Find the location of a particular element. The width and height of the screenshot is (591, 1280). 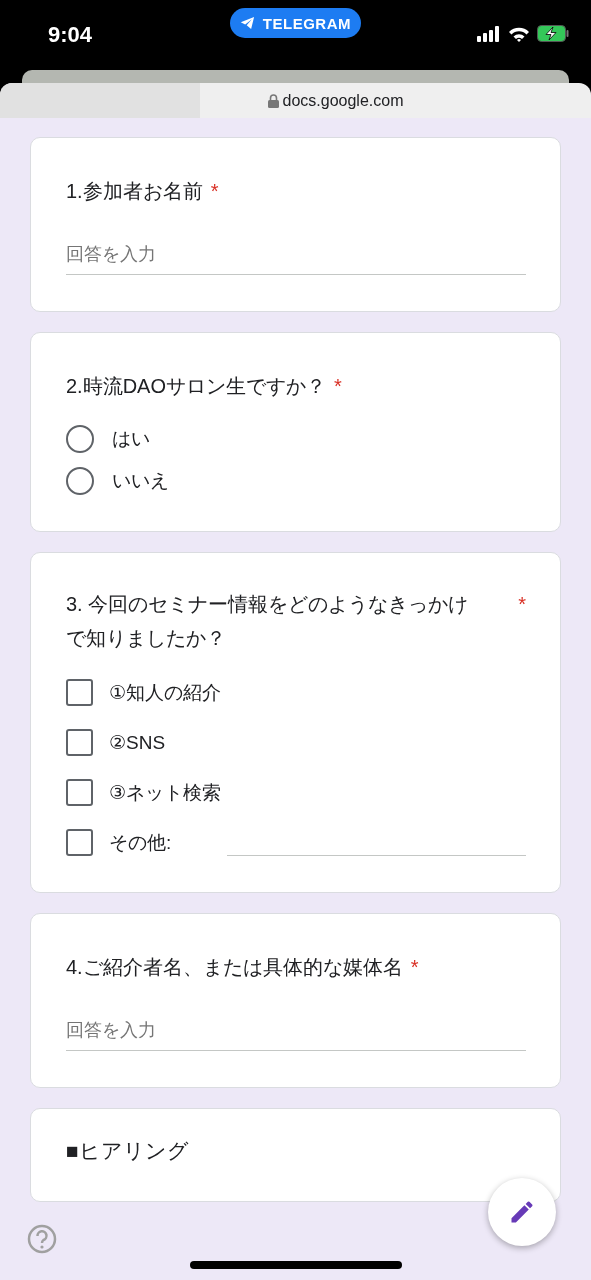

question-title: 2.時流DAOサロン生ですか？ is located at coordinates (196, 386).